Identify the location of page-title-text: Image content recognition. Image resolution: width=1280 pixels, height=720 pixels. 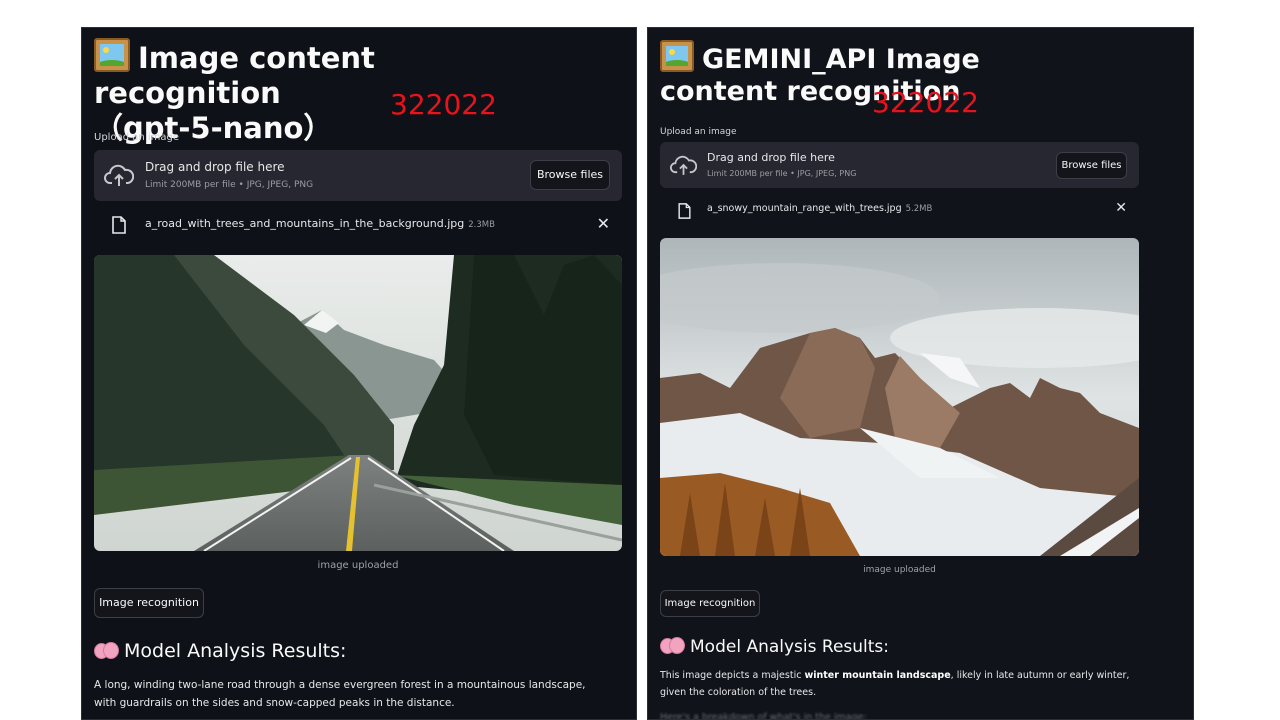
(234, 75).